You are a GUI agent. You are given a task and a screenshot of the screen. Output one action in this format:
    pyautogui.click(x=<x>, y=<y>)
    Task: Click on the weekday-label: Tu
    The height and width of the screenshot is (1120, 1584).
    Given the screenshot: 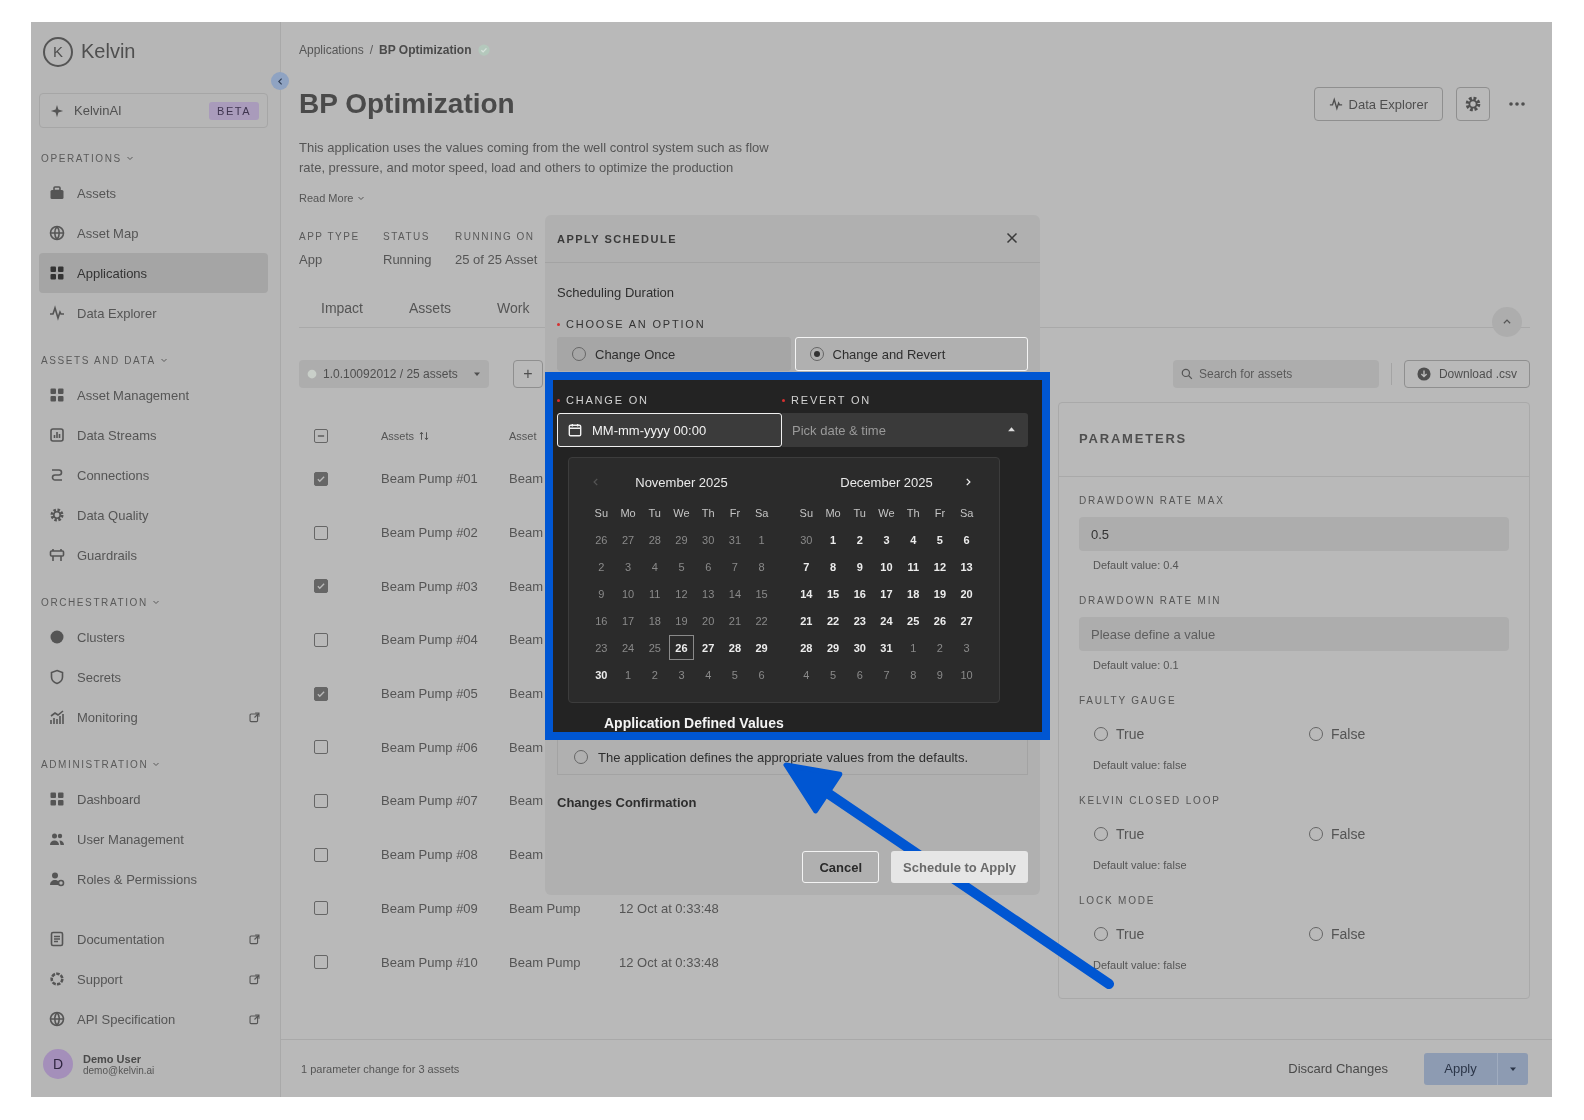 What is the action you would take?
    pyautogui.click(x=654, y=513)
    